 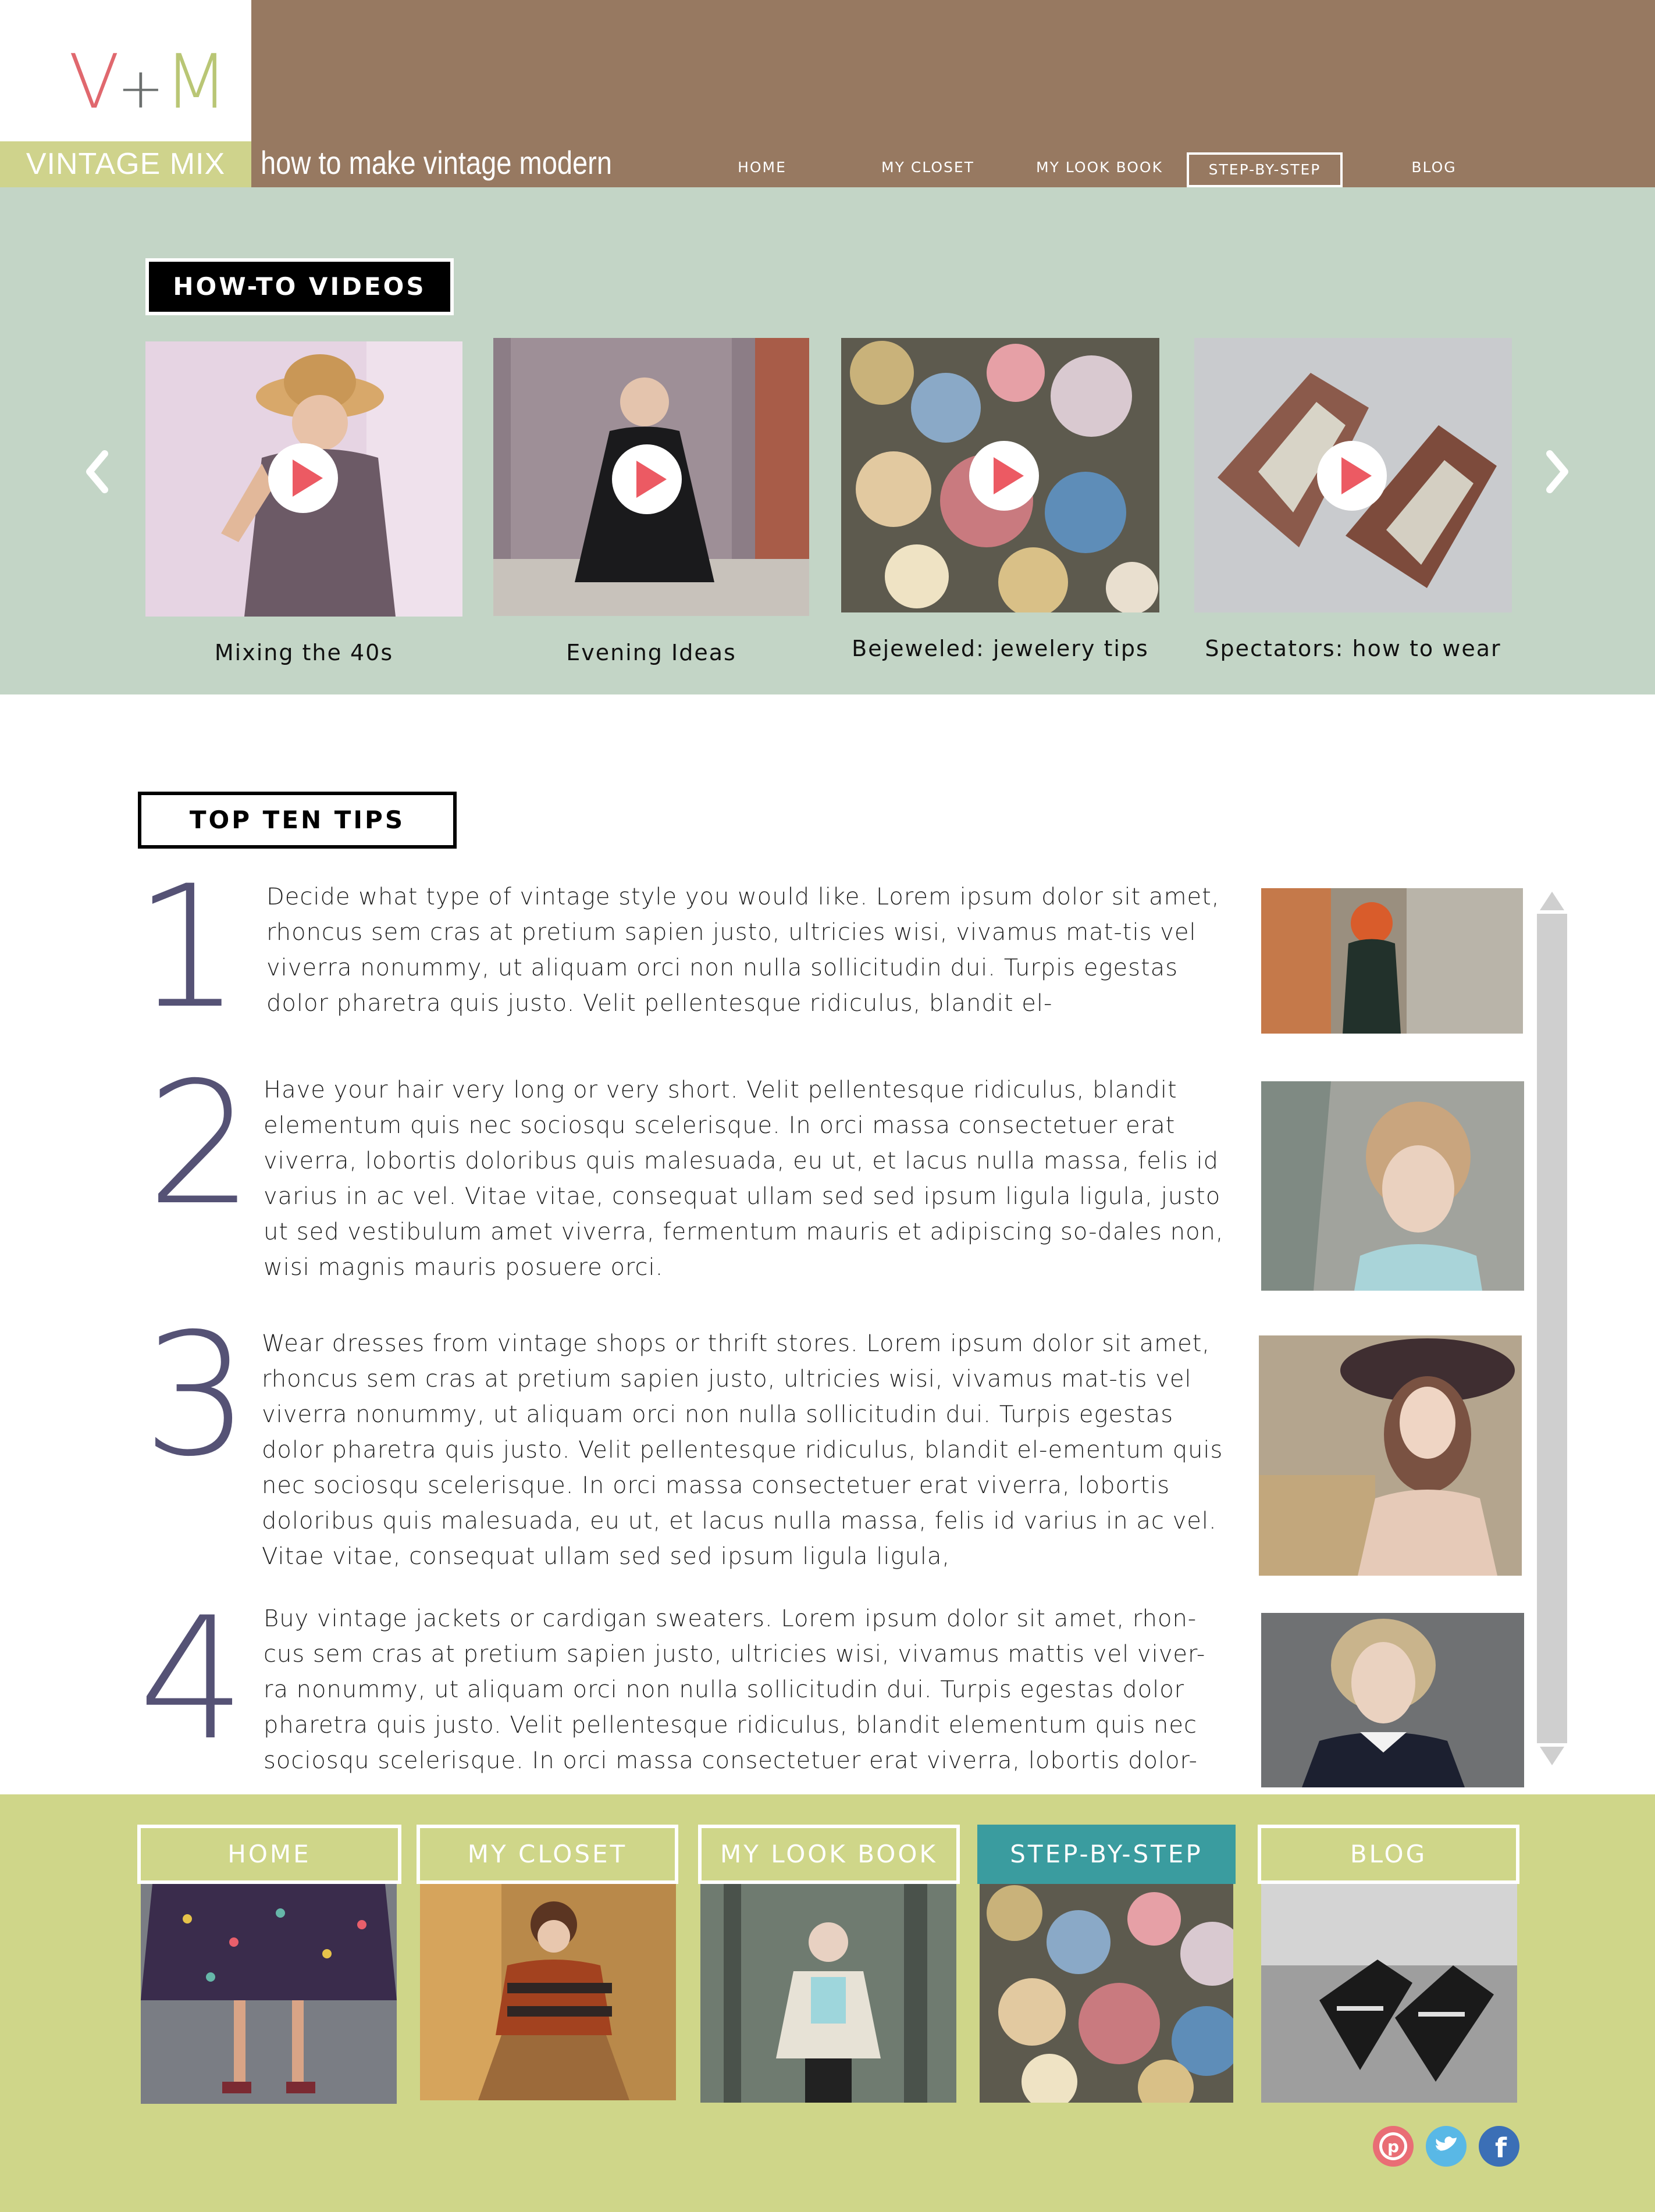 I want to click on carousel-next-button, so click(x=1557, y=472).